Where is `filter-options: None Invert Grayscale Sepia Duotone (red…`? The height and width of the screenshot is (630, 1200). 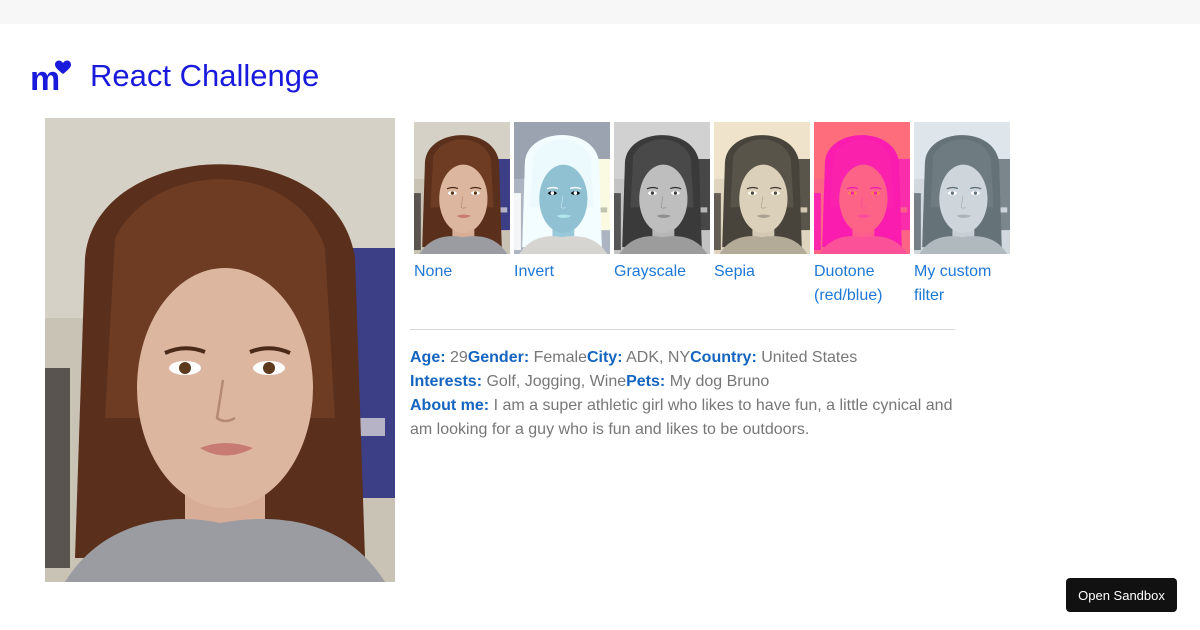 filter-options: None Invert Grayscale Sepia Duotone (red… is located at coordinates (714, 215).